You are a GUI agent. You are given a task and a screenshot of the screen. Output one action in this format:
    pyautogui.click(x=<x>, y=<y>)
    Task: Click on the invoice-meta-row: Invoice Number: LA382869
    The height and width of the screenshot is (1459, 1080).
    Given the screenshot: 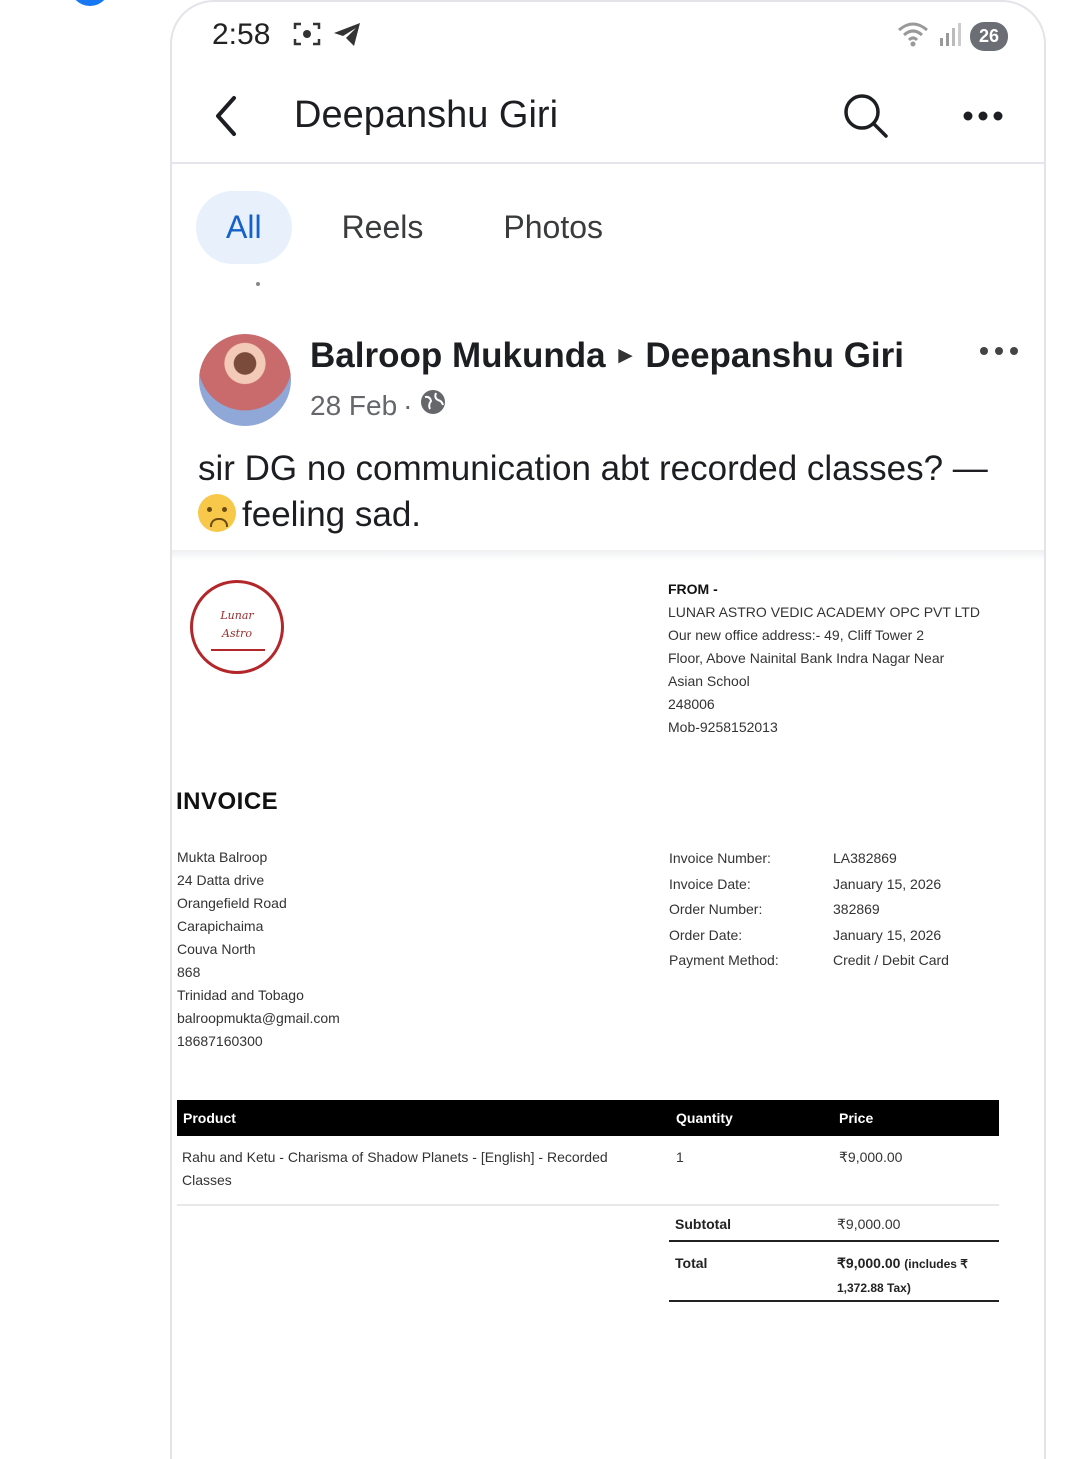 What is the action you would take?
    pyautogui.click(x=809, y=859)
    